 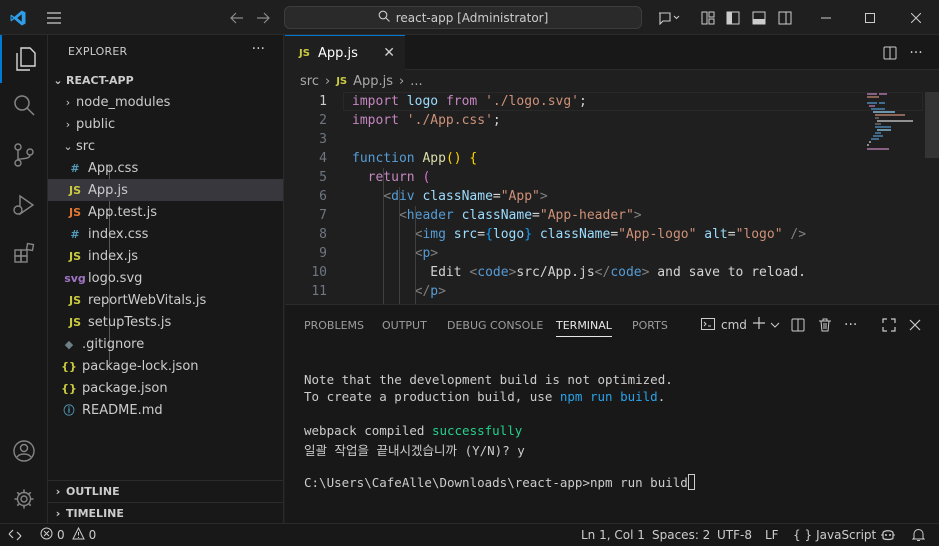 What do you see at coordinates (165, 102) in the screenshot?
I see `folder-item: › node_modules` at bounding box center [165, 102].